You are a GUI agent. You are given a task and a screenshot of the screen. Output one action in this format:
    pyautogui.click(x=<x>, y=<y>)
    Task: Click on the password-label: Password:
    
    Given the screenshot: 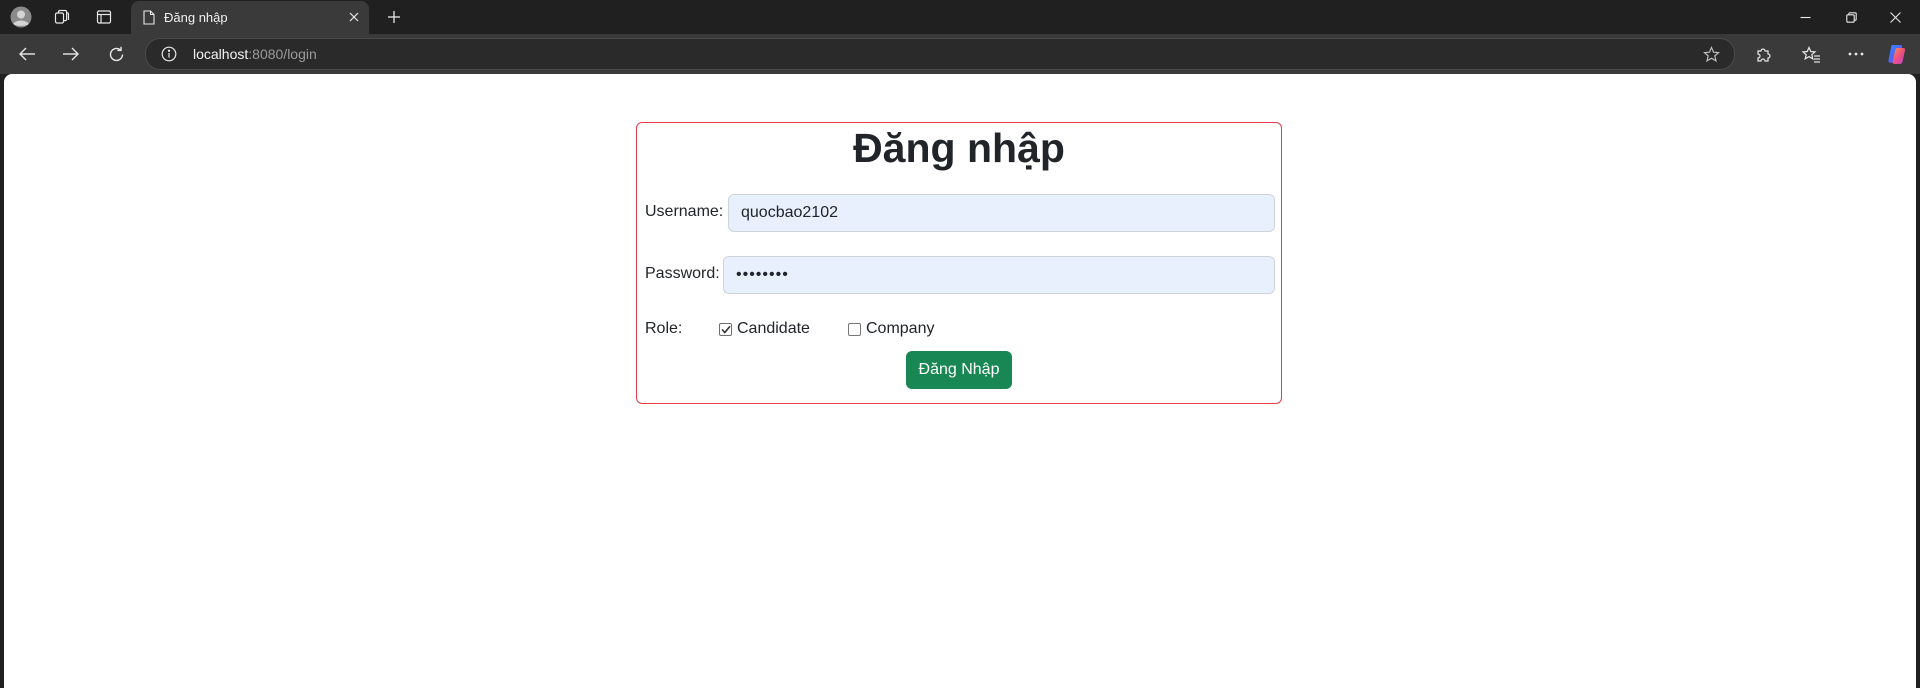 What is the action you would take?
    pyautogui.click(x=682, y=273)
    